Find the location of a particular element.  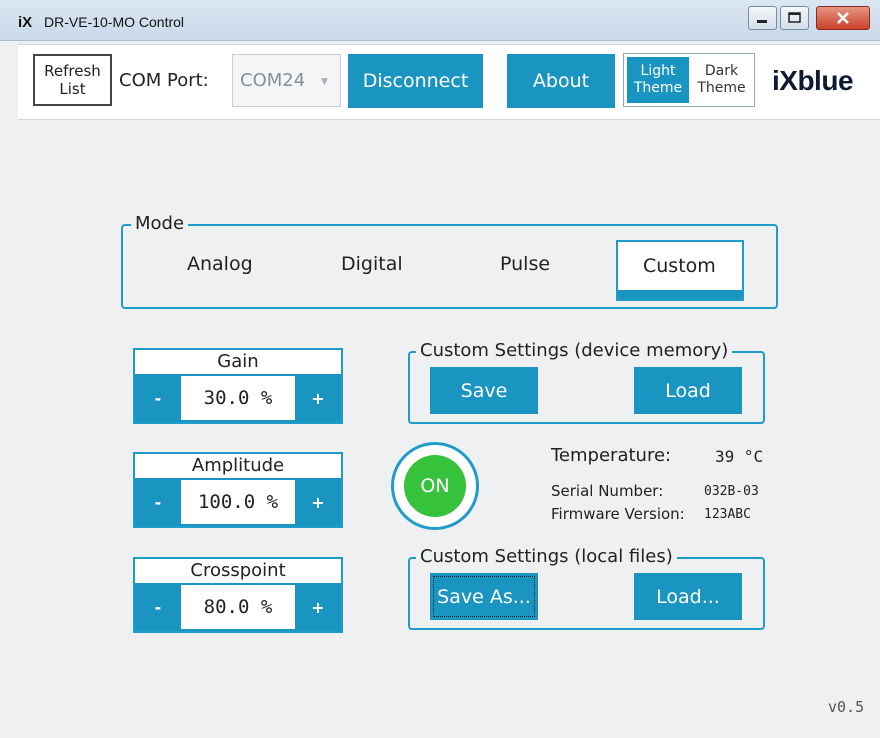

refresh-label-line2: List is located at coordinates (72, 89).